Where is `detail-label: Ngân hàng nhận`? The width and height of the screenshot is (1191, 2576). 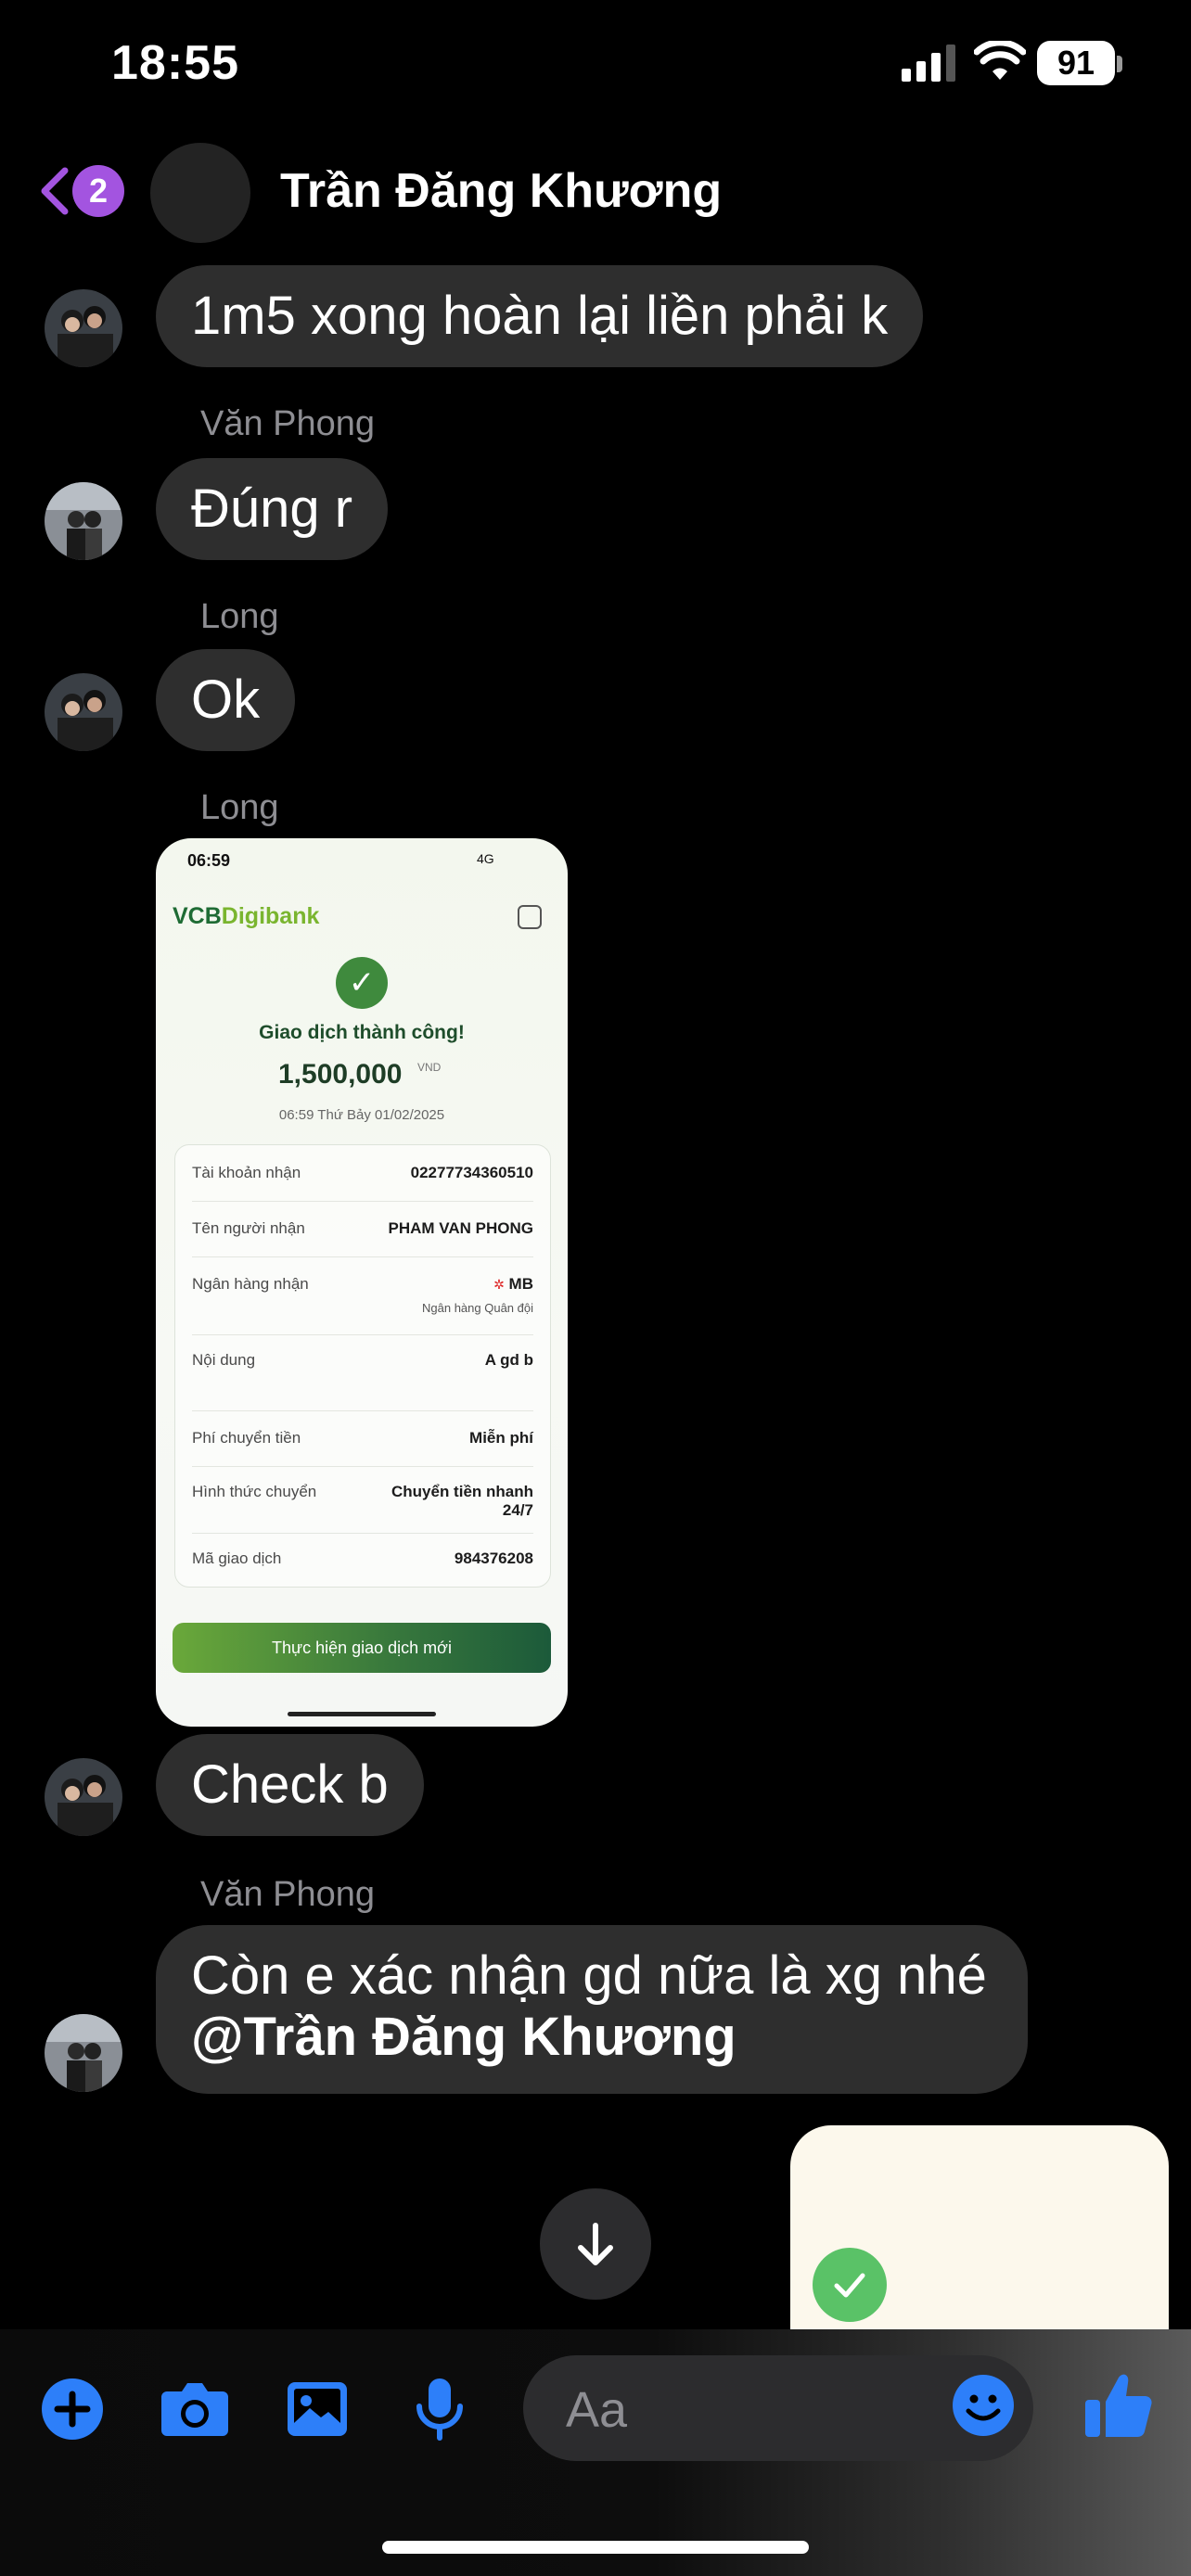
detail-label: Ngân hàng nhận is located at coordinates (250, 1284).